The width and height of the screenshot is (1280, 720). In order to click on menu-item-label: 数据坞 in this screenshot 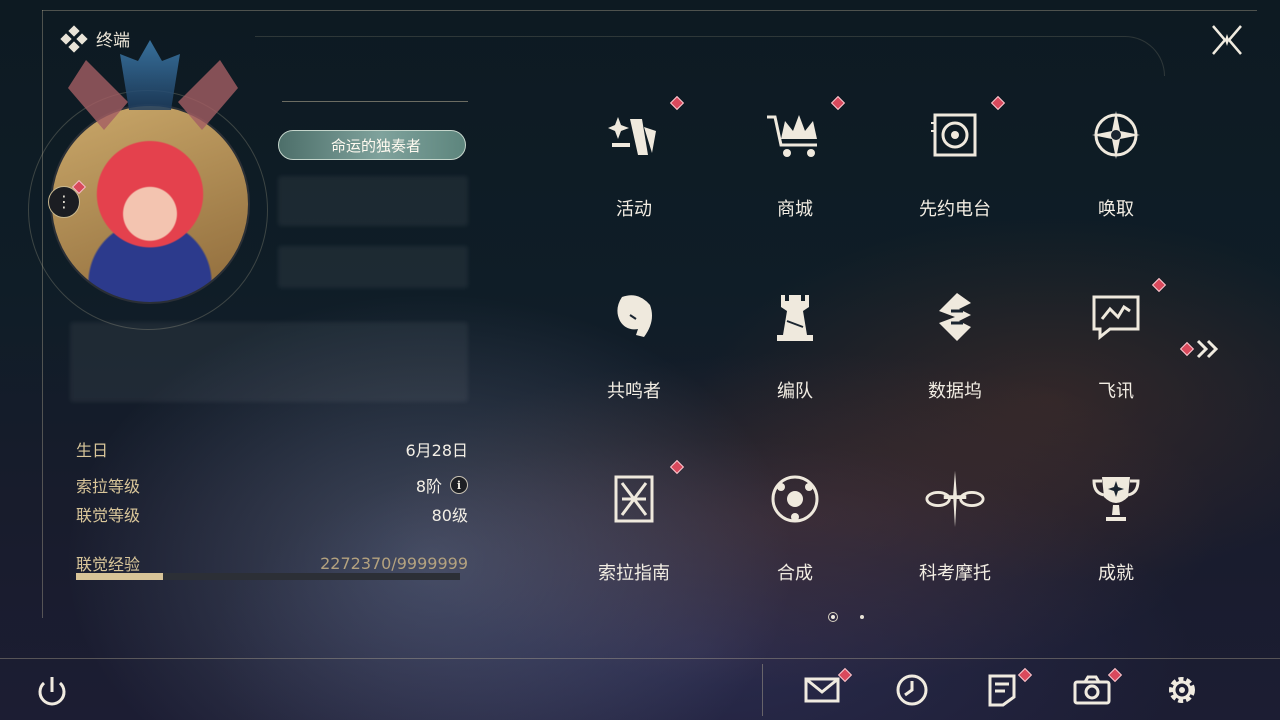, I will do `click(955, 391)`.